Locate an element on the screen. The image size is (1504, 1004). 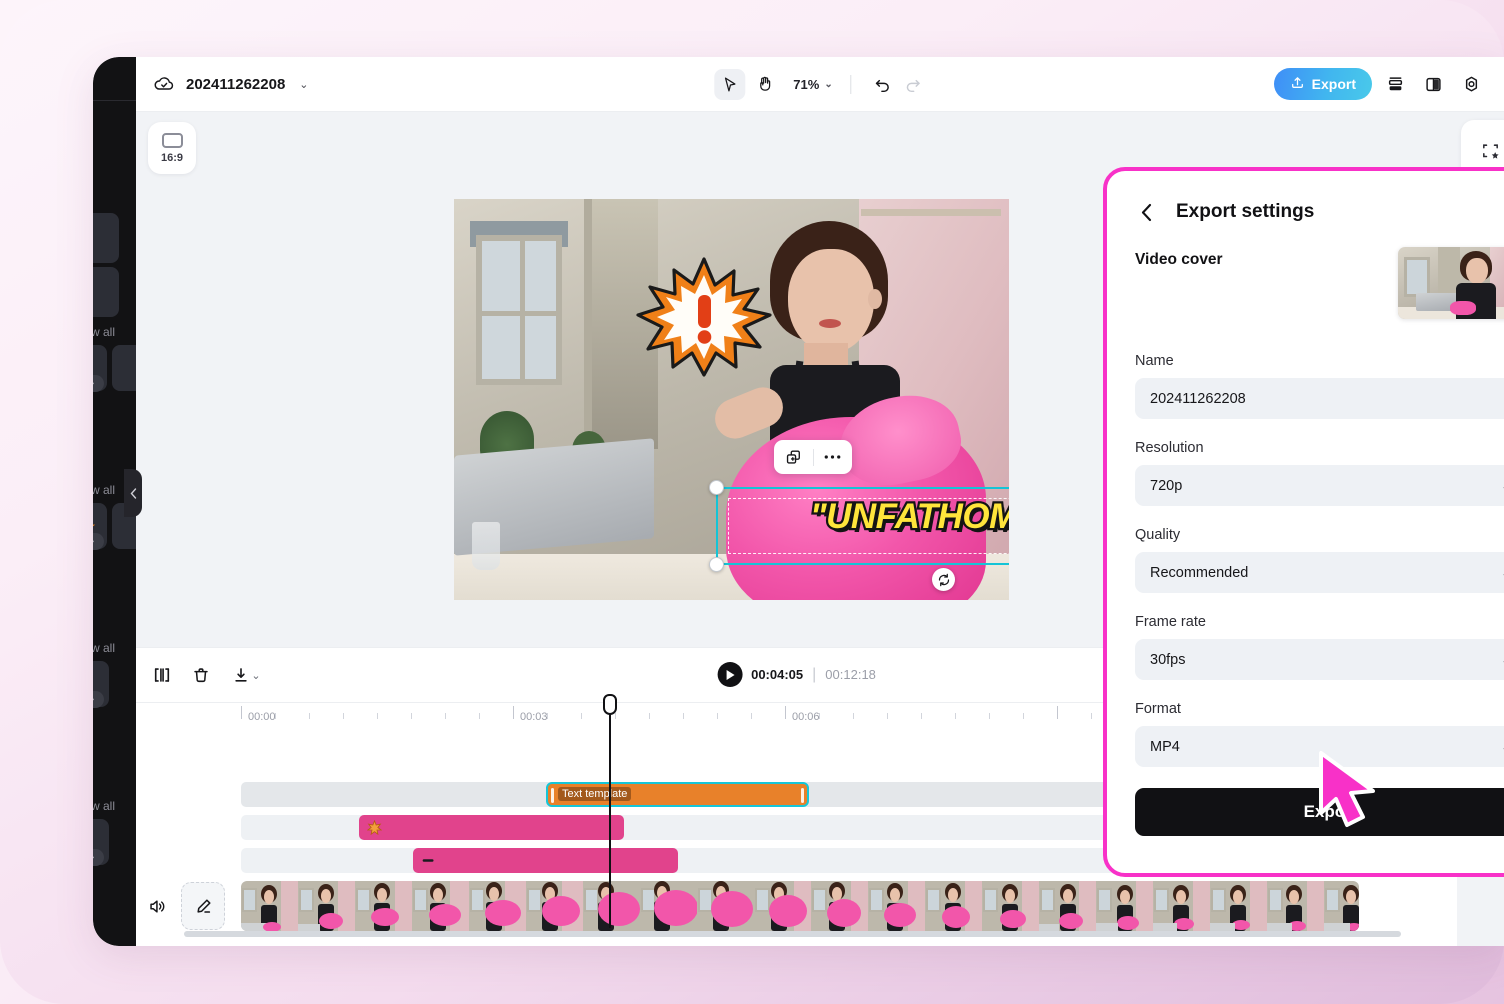
field-value: MP4 is located at coordinates (1165, 746).